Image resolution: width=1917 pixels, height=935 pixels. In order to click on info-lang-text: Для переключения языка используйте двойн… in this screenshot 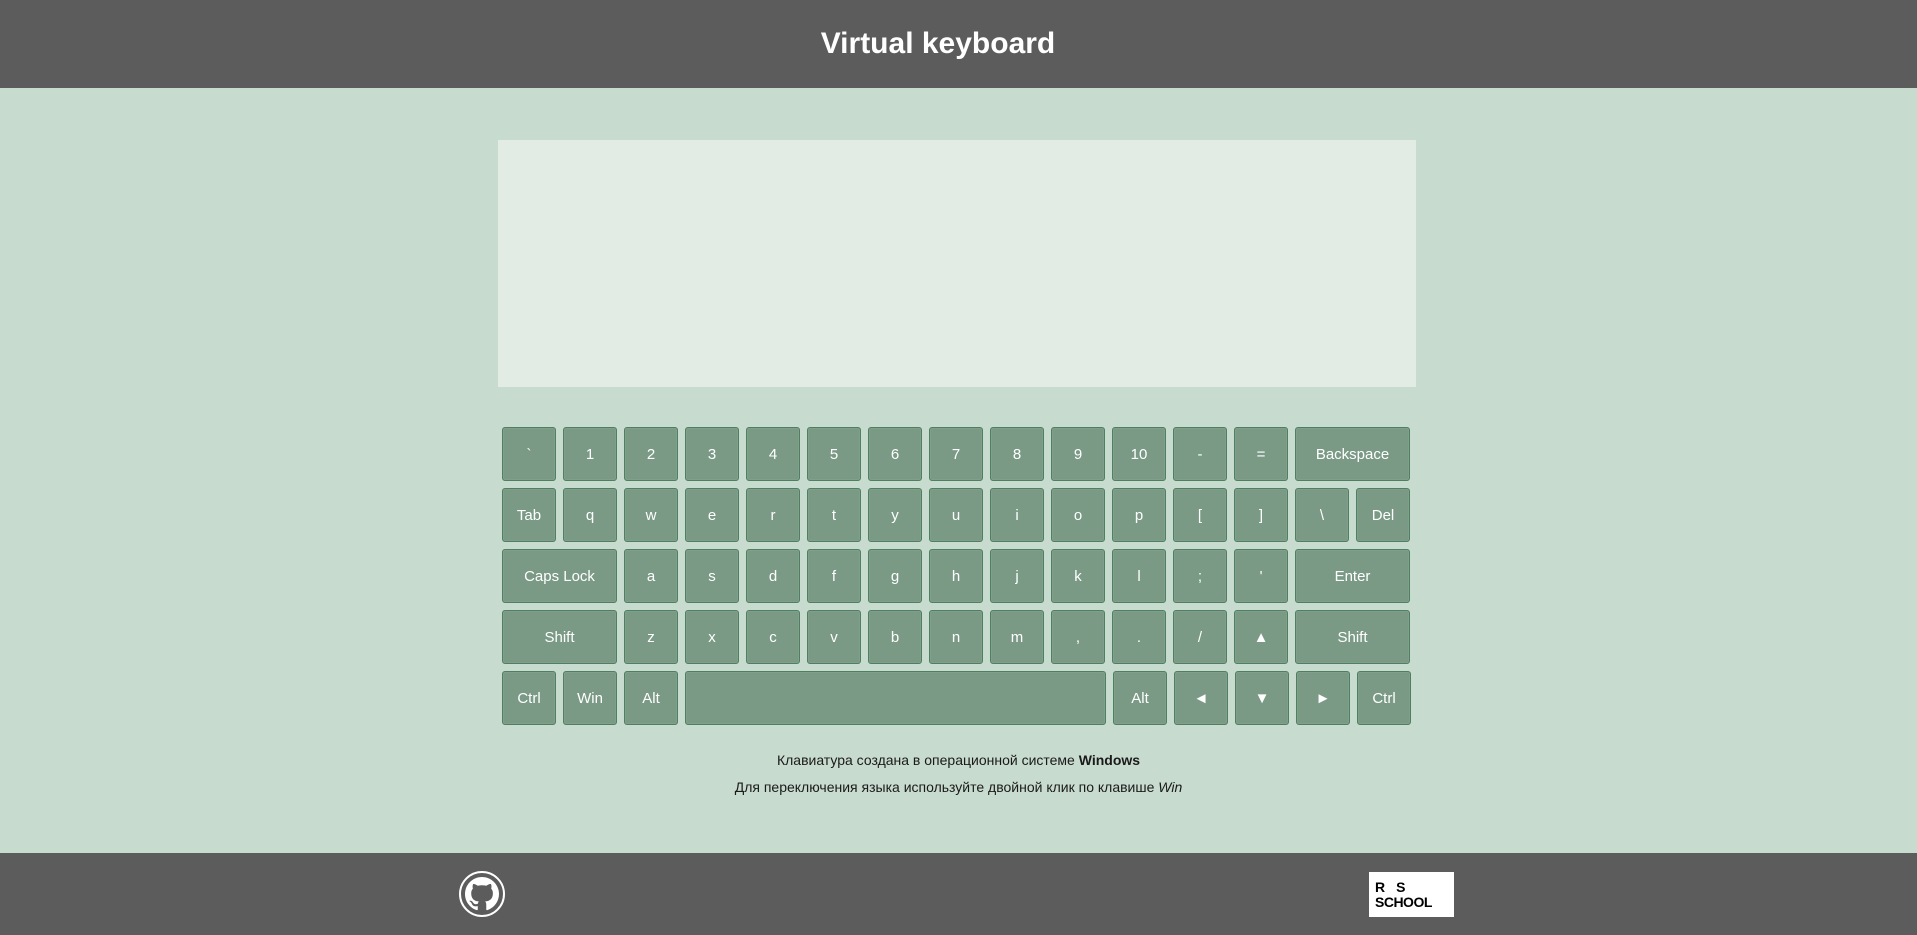, I will do `click(946, 787)`.